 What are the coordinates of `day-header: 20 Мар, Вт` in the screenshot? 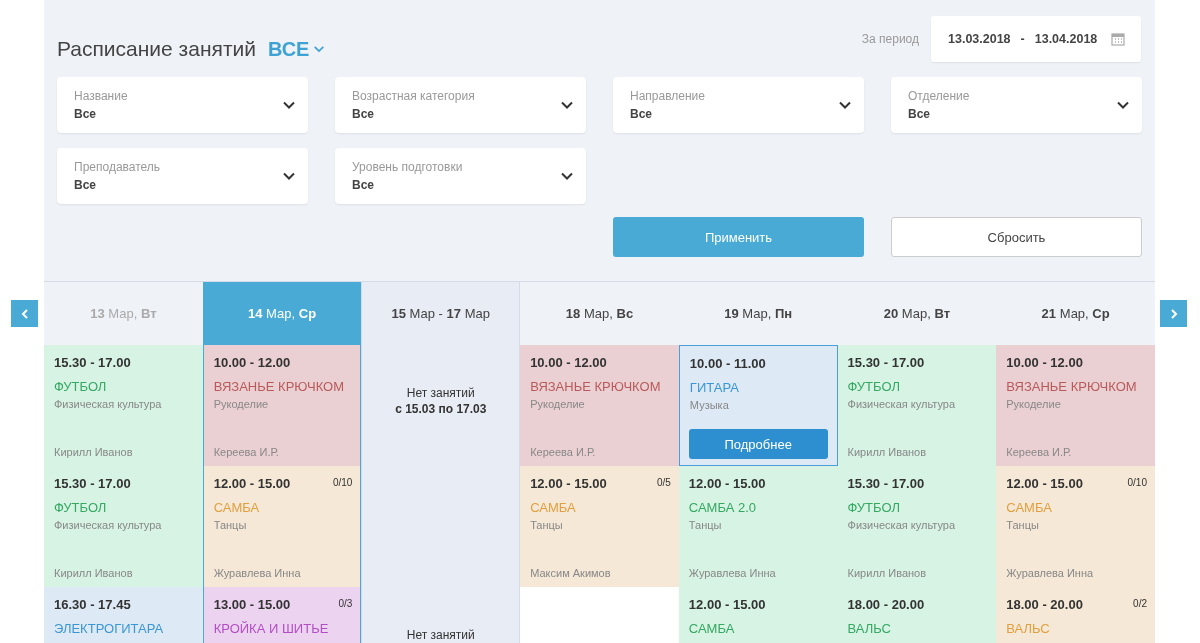 It's located at (917, 313).